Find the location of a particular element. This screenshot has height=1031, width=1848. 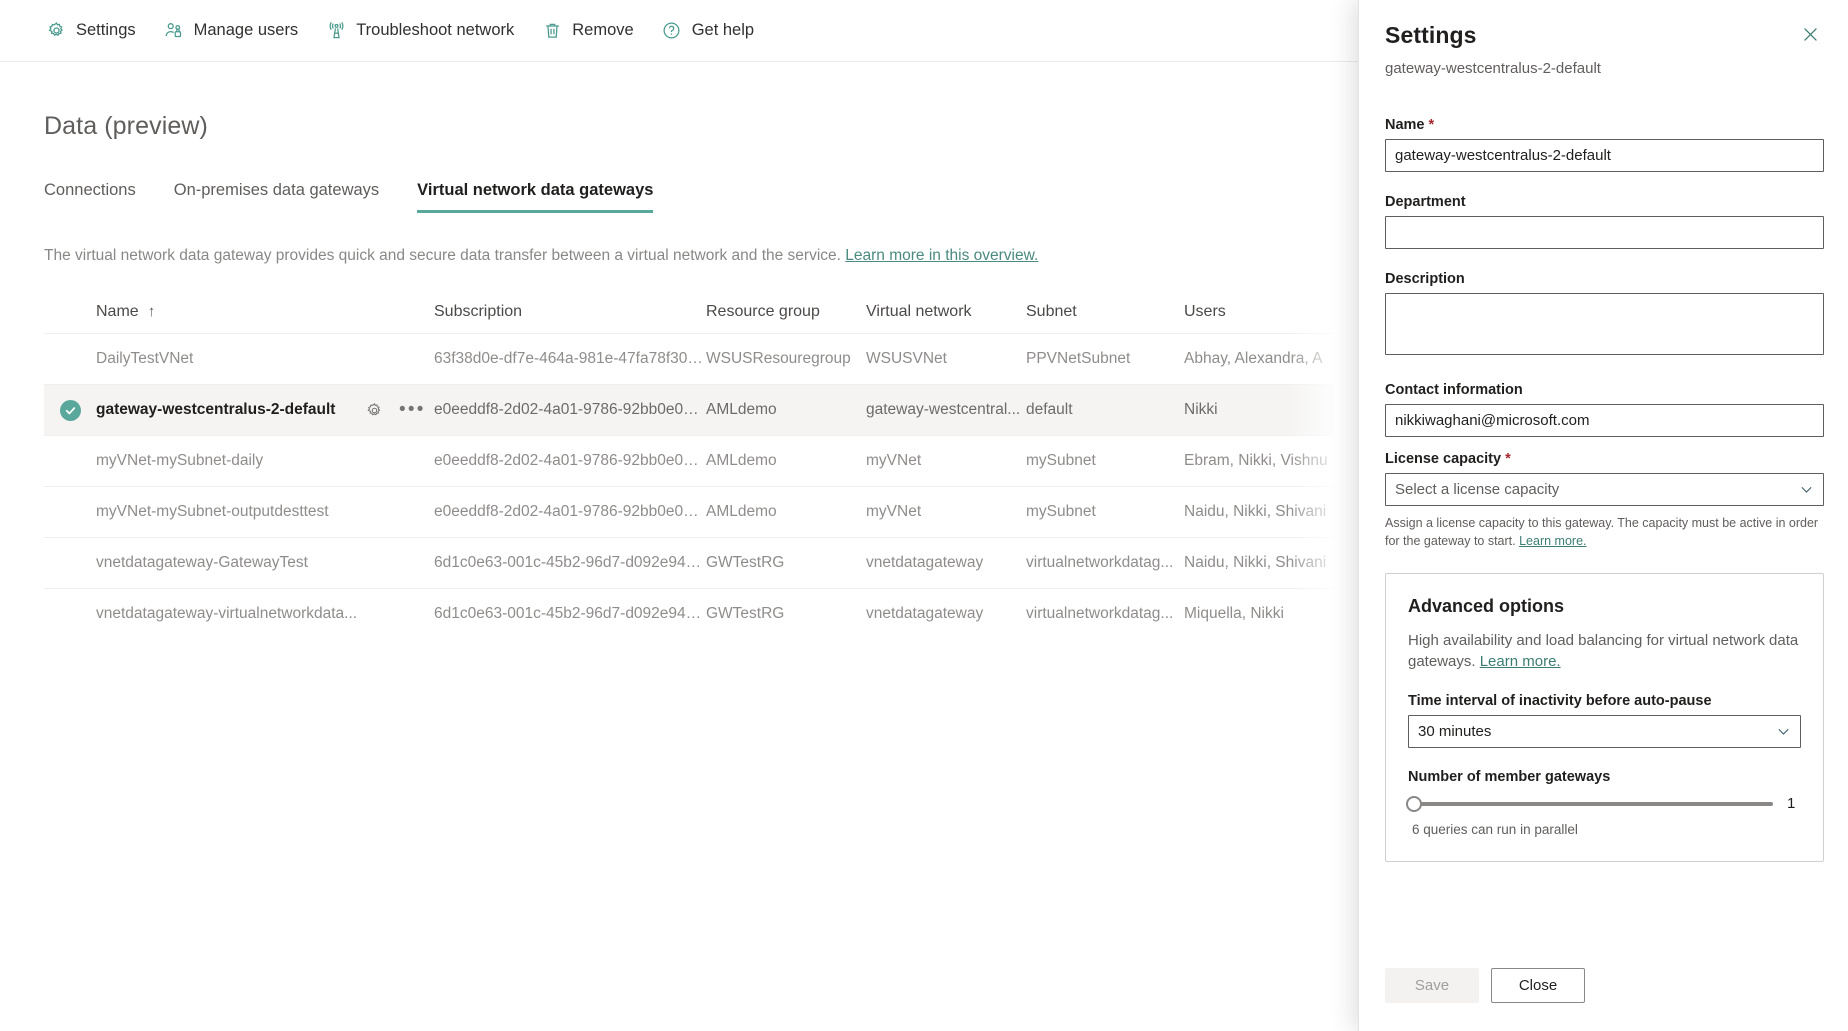

auto-pause-dropdown: 30 minutes is located at coordinates (1604, 732).